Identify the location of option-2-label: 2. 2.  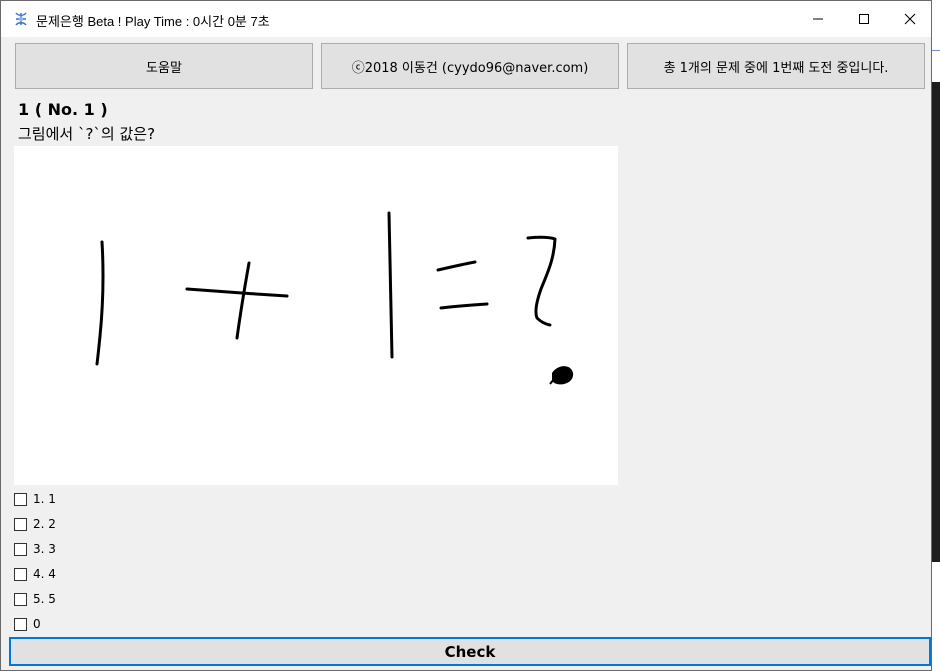
(44, 524).